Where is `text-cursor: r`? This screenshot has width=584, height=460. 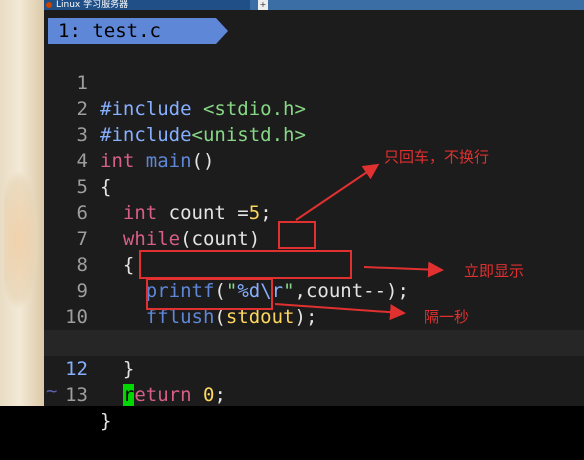
text-cursor: r is located at coordinates (128, 395).